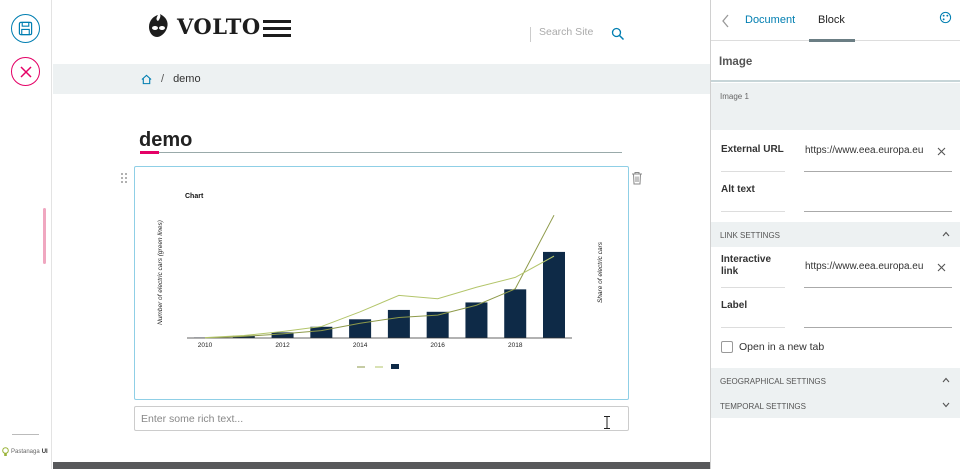 This screenshot has width=960, height=469. Describe the element at coordinates (360, 345) in the screenshot. I see `x-tick-label: 2014` at that location.